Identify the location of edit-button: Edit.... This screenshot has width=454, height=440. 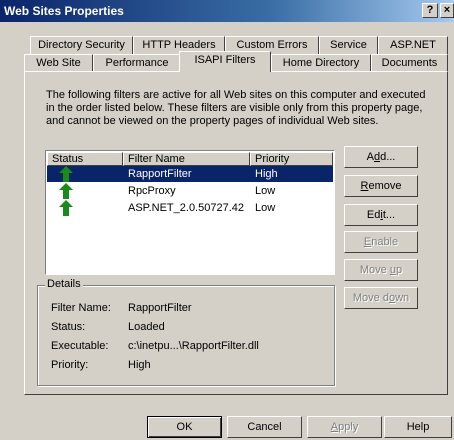
(381, 215).